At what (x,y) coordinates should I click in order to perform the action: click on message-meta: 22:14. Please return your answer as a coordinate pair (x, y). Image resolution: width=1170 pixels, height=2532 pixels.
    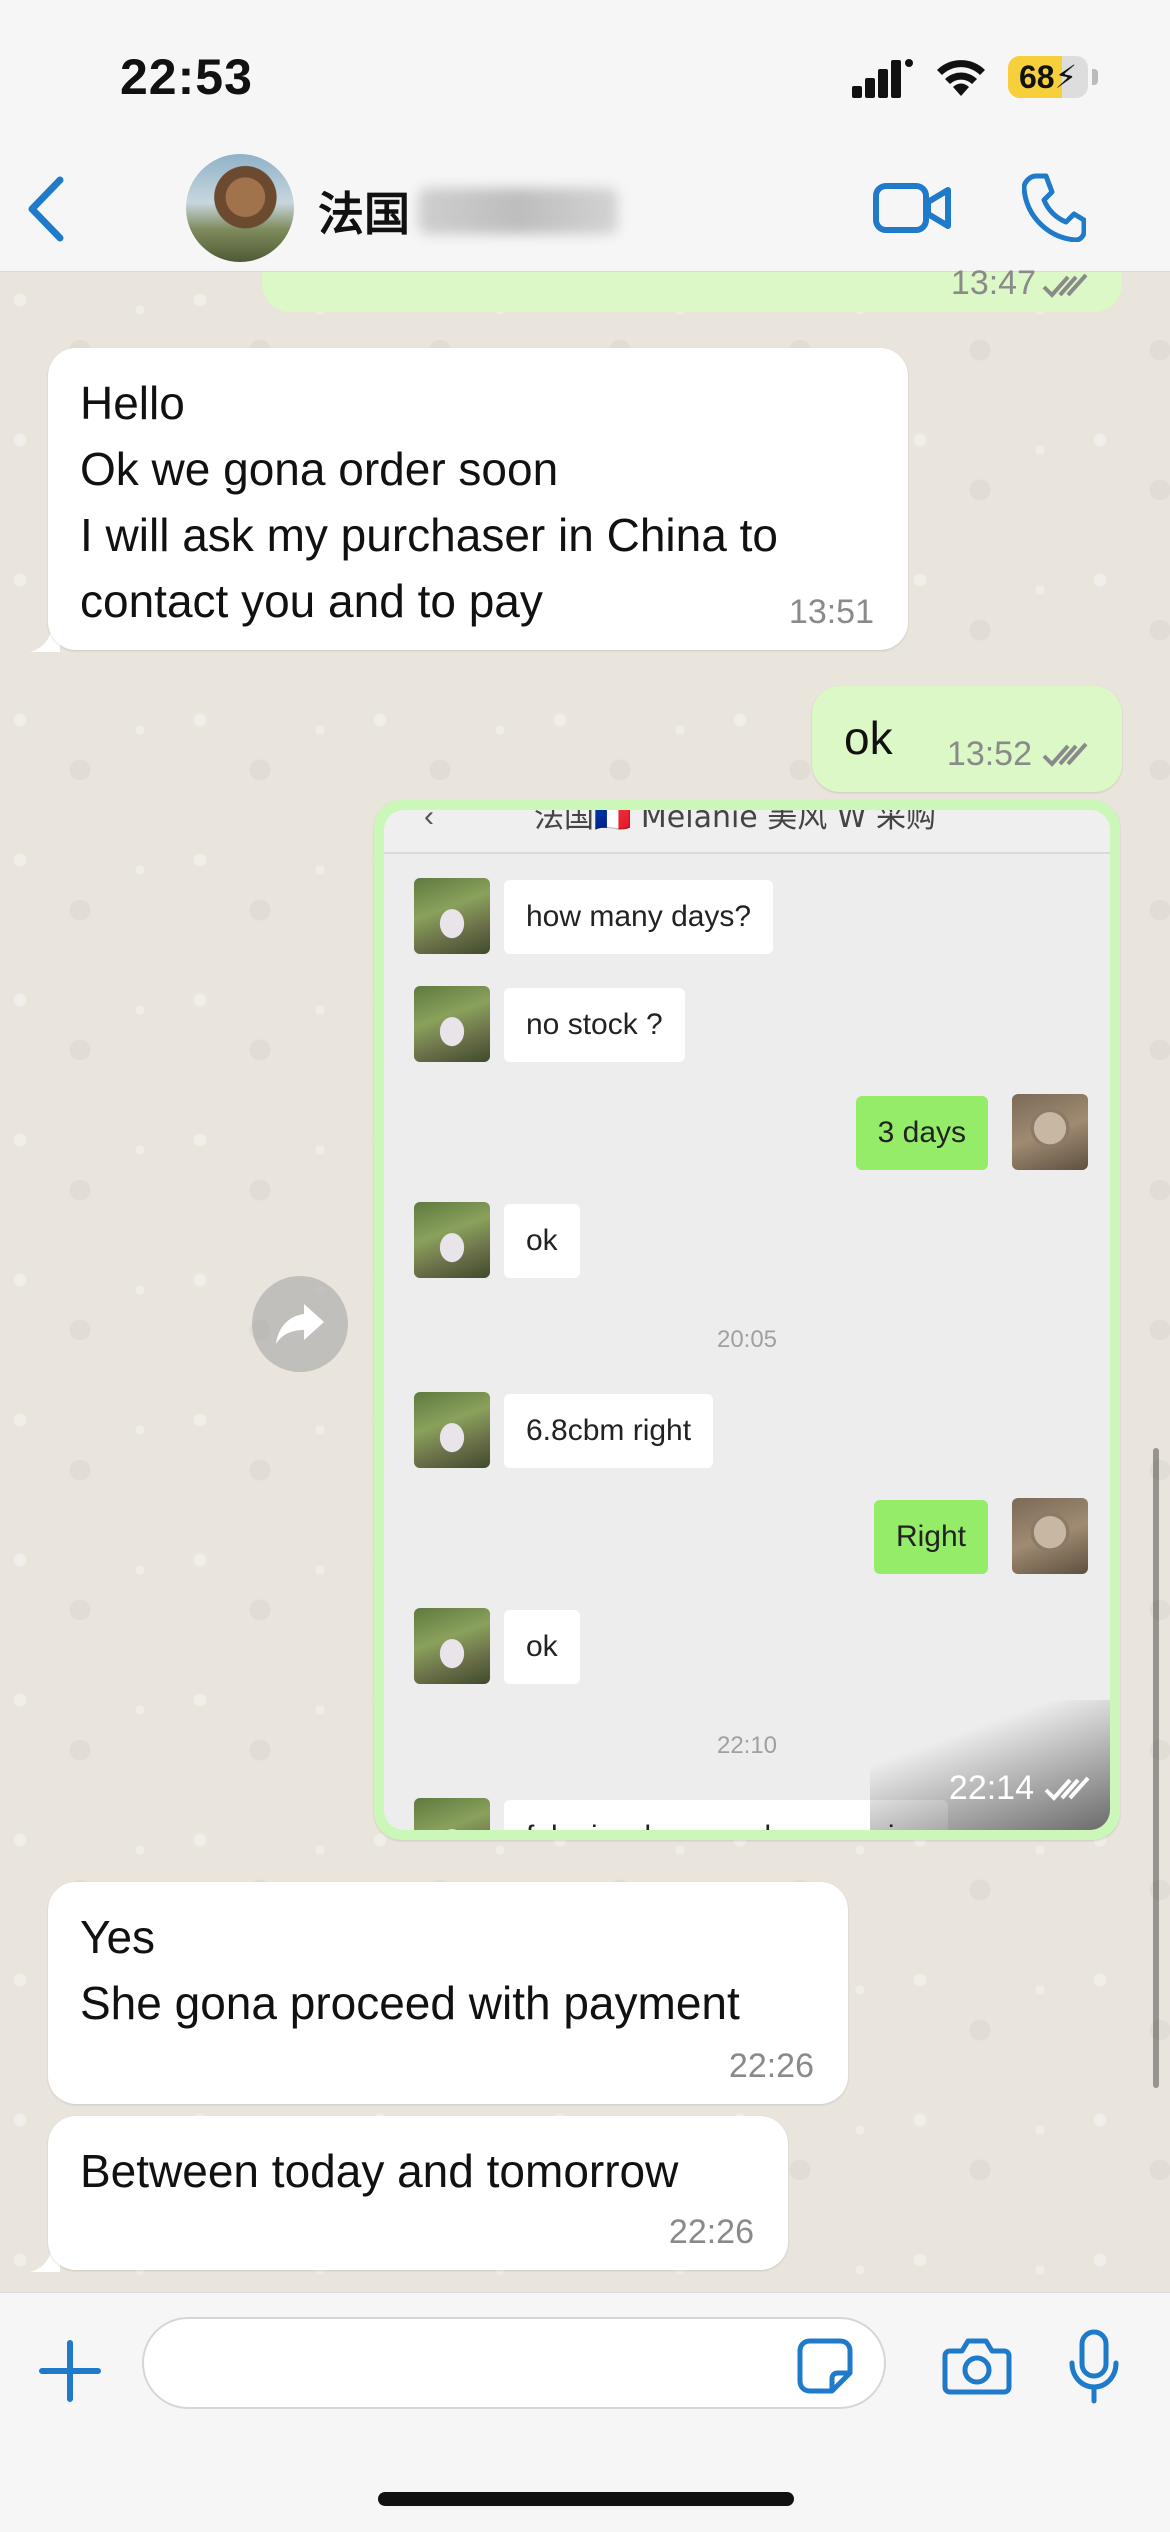
    Looking at the image, I should click on (1019, 1788).